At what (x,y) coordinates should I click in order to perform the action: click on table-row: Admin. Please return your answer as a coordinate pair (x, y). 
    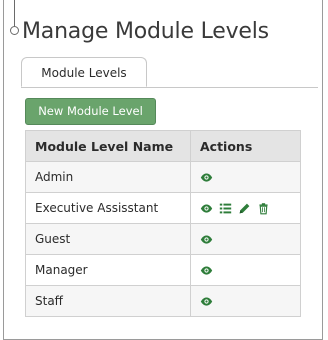
    Looking at the image, I should click on (163, 177).